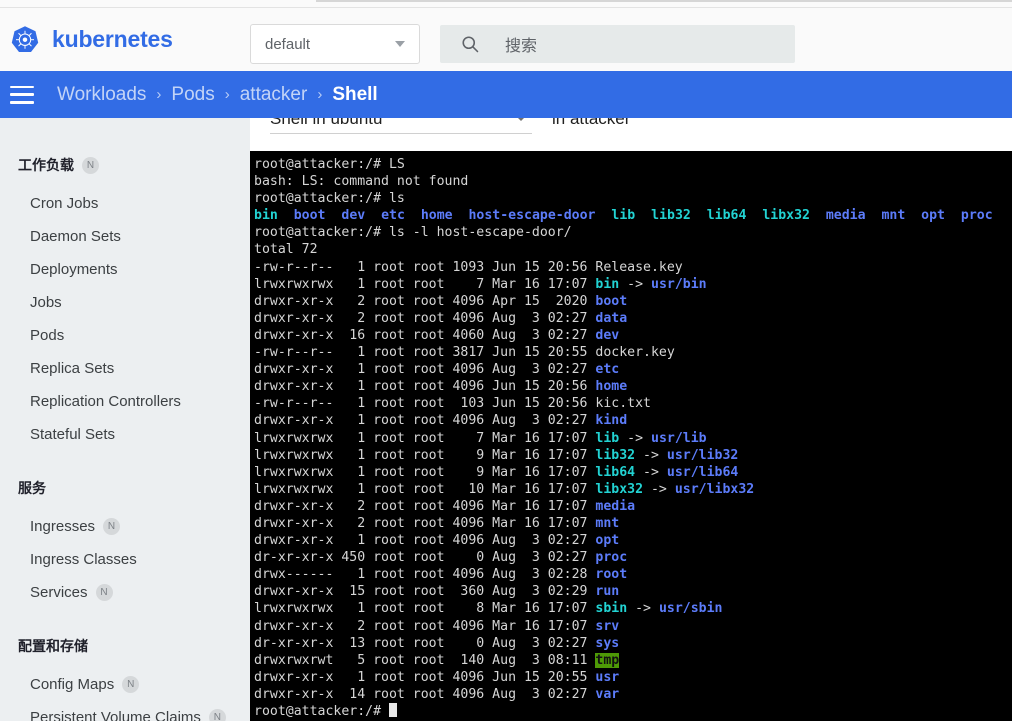 Image resolution: width=1012 pixels, height=721 pixels. What do you see at coordinates (22, 94) in the screenshot?
I see `hamburger-menu-icon` at bounding box center [22, 94].